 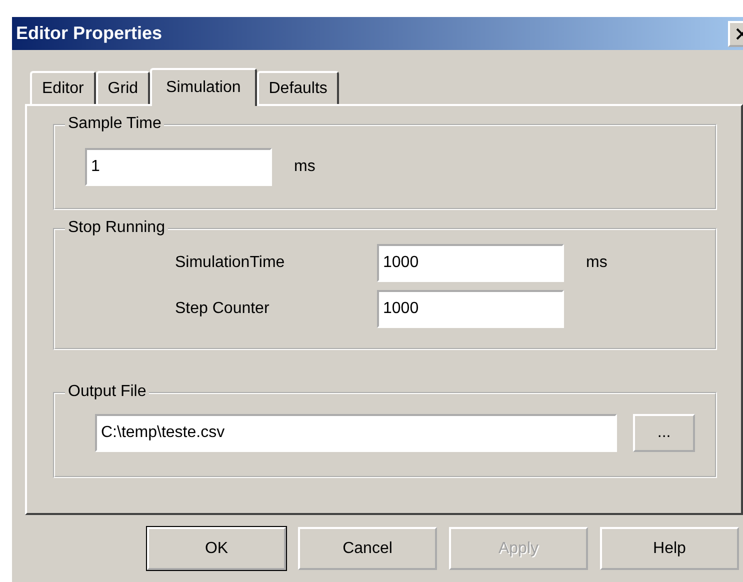 What do you see at coordinates (356, 433) in the screenshot?
I see `file-path-field: C:\temp\teste.csv` at bounding box center [356, 433].